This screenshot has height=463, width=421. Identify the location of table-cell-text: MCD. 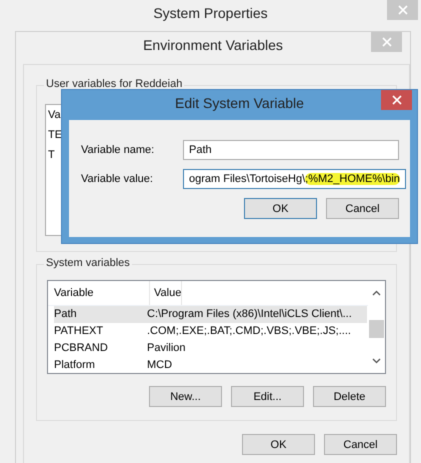
(159, 365).